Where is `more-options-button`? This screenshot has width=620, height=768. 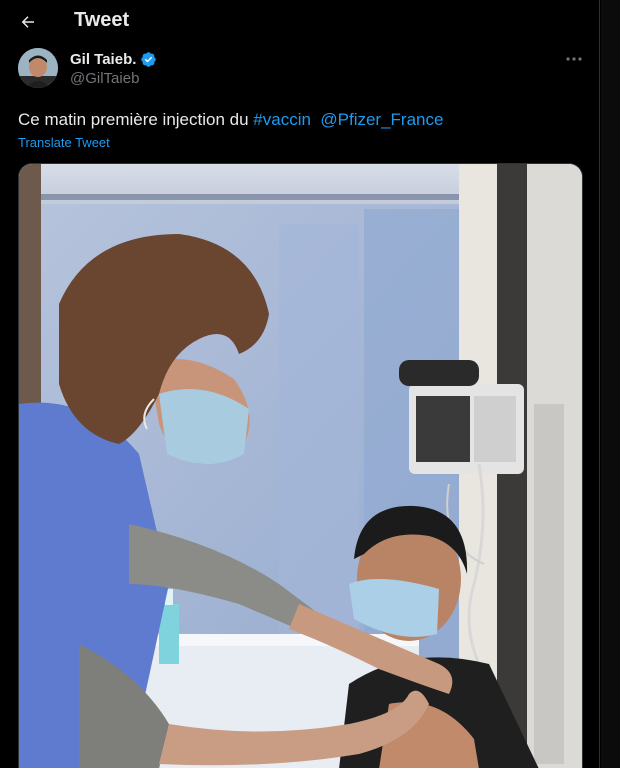 more-options-button is located at coordinates (574, 59).